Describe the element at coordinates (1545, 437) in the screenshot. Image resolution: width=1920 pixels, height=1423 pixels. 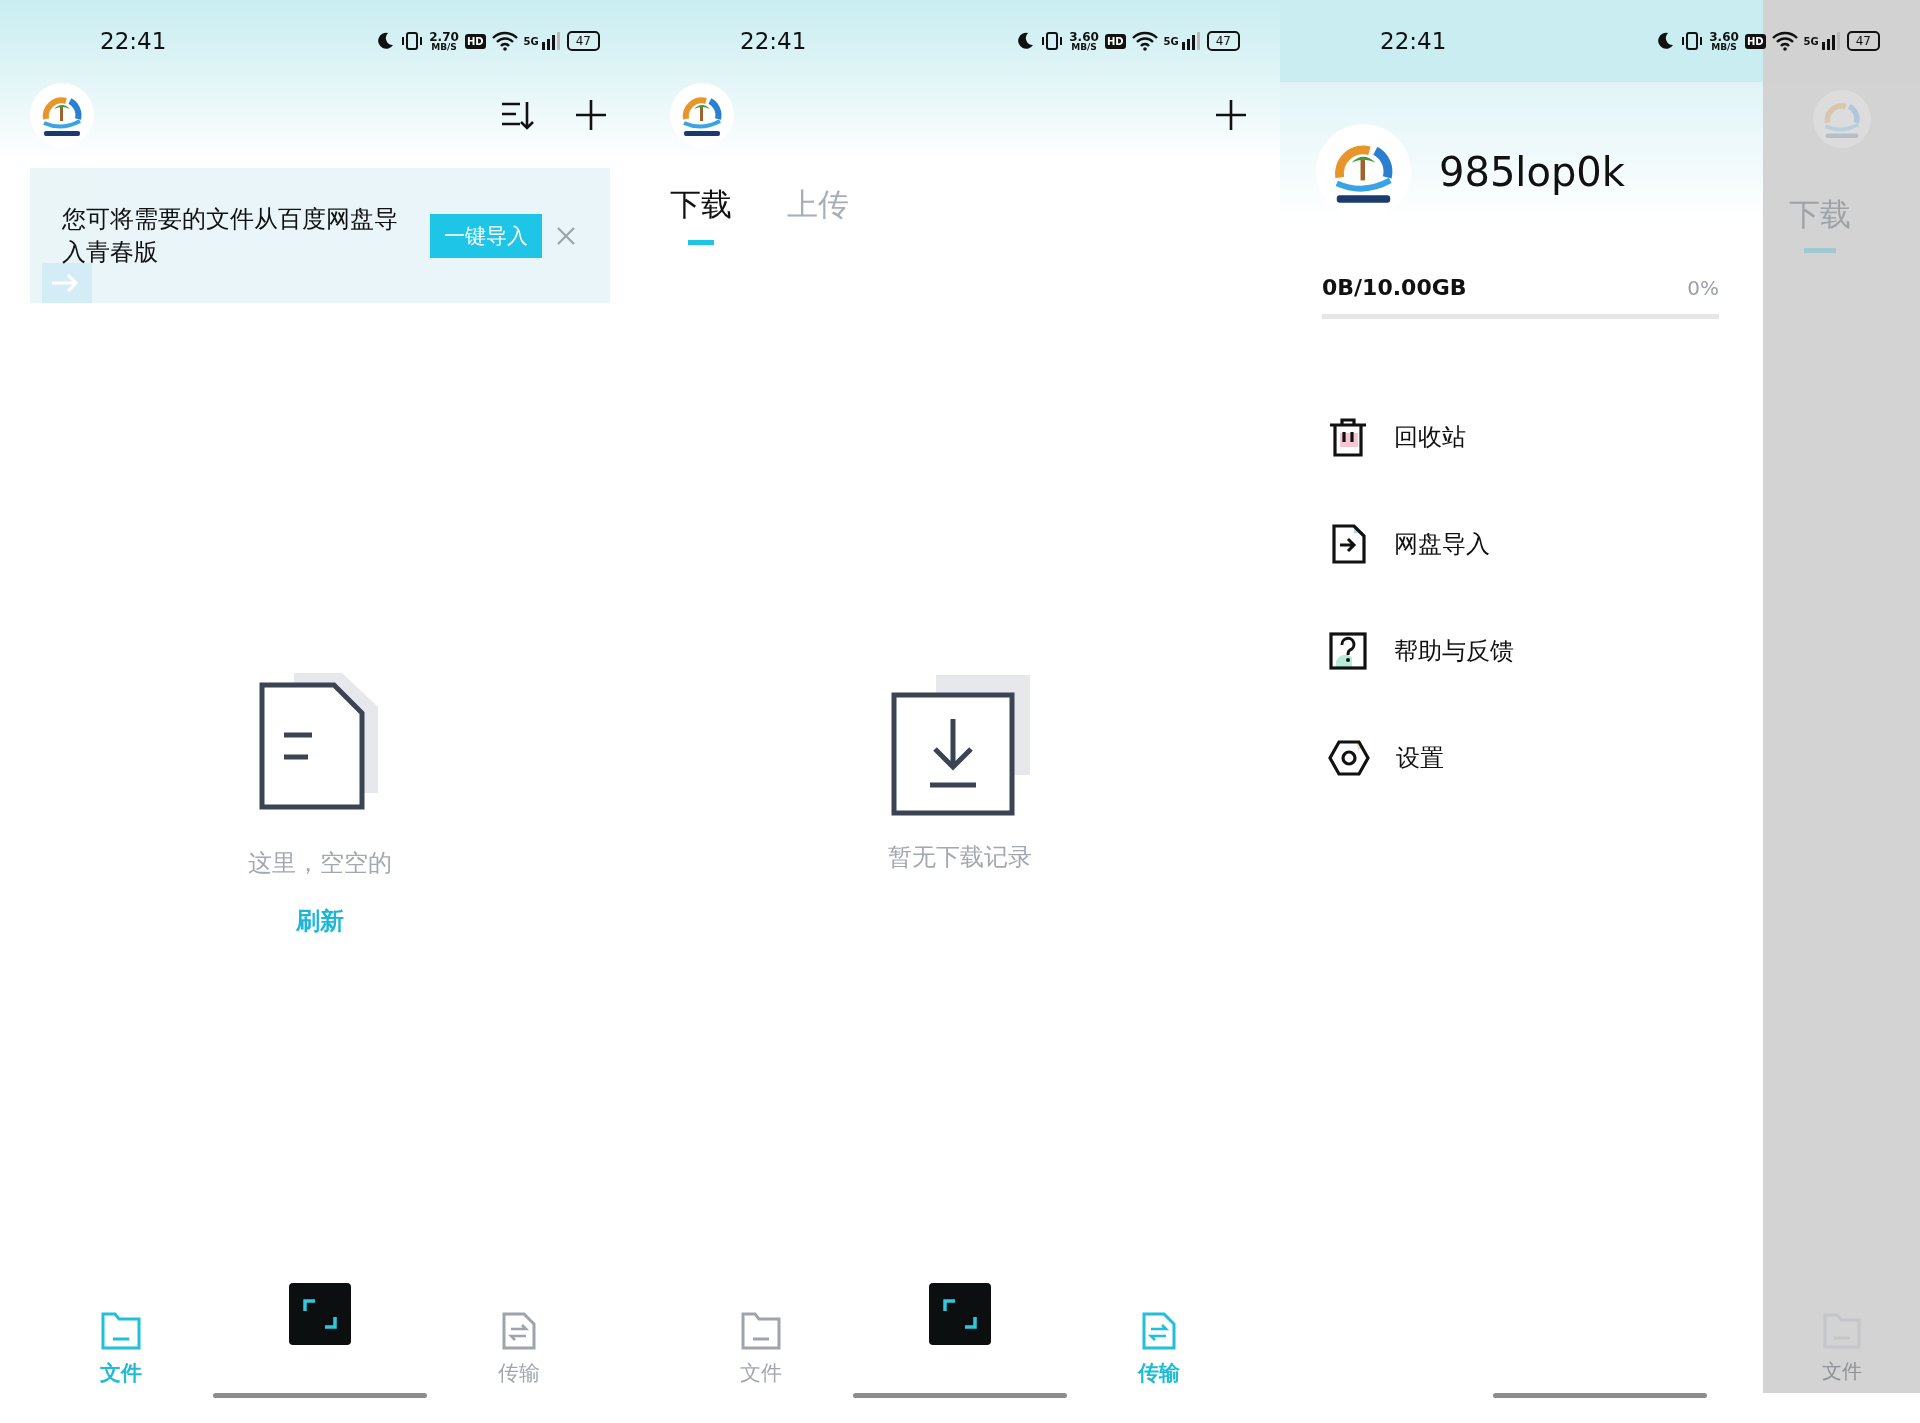
I see `menu-item: 回收站` at that location.